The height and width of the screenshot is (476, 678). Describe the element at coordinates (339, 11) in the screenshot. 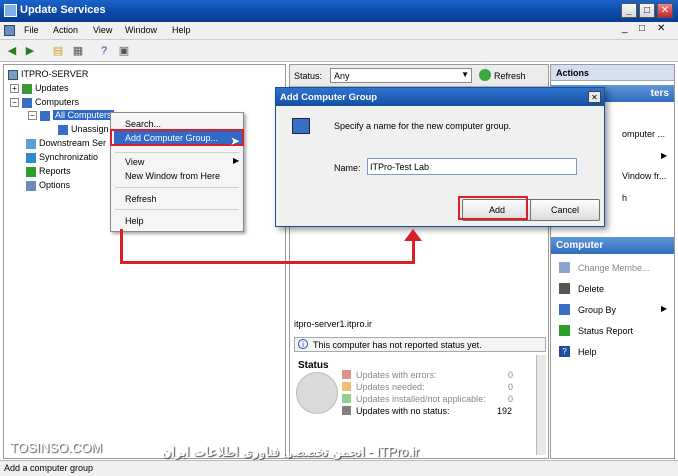

I see `title-bar: Update Services _ □ ✕` at that location.